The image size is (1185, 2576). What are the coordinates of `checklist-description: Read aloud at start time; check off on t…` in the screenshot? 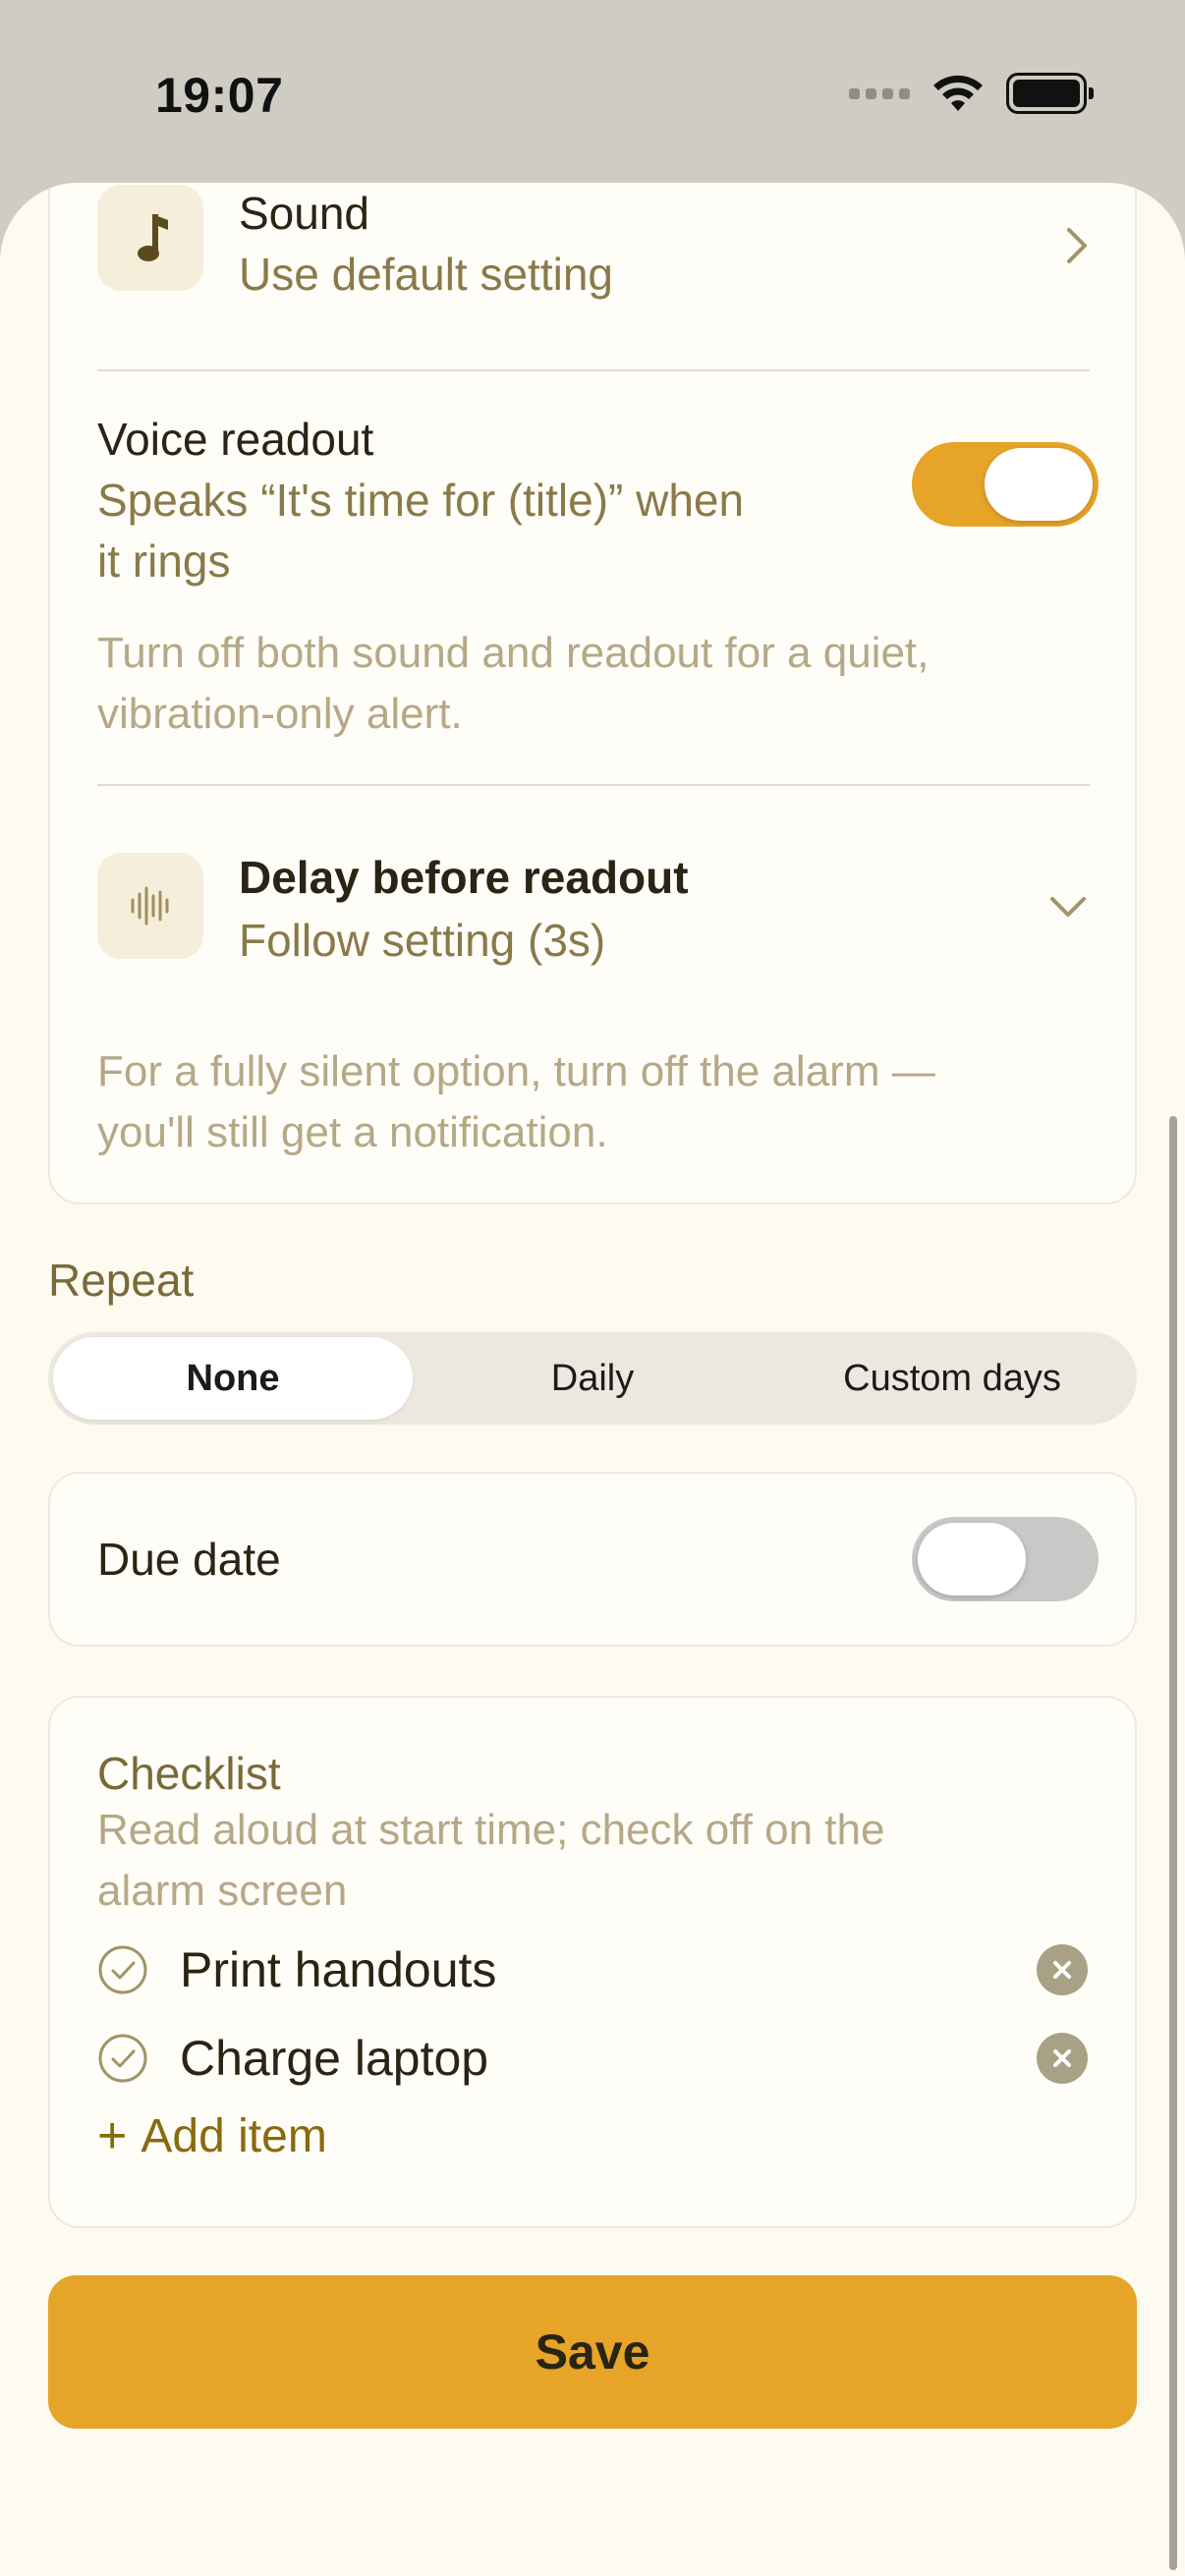 It's located at (491, 1830).